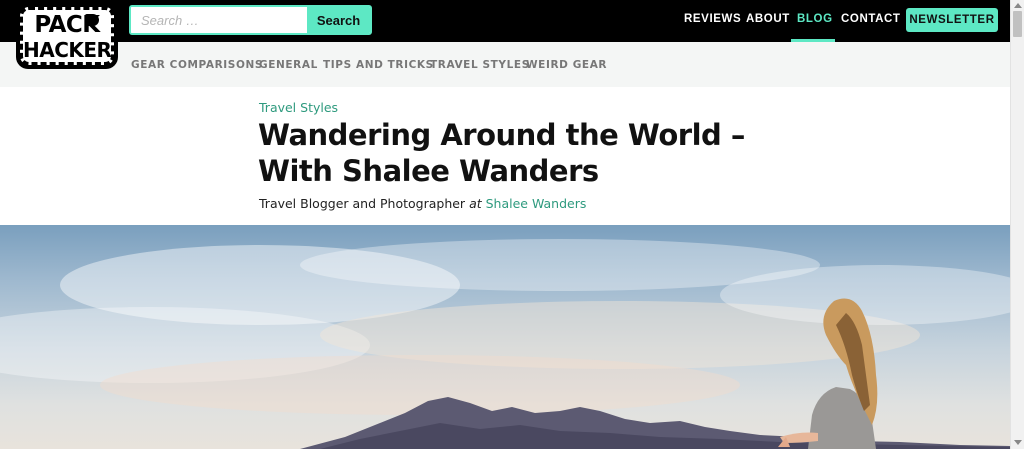 The height and width of the screenshot is (449, 1024). I want to click on article-category-link: Travel Styles, so click(298, 107).